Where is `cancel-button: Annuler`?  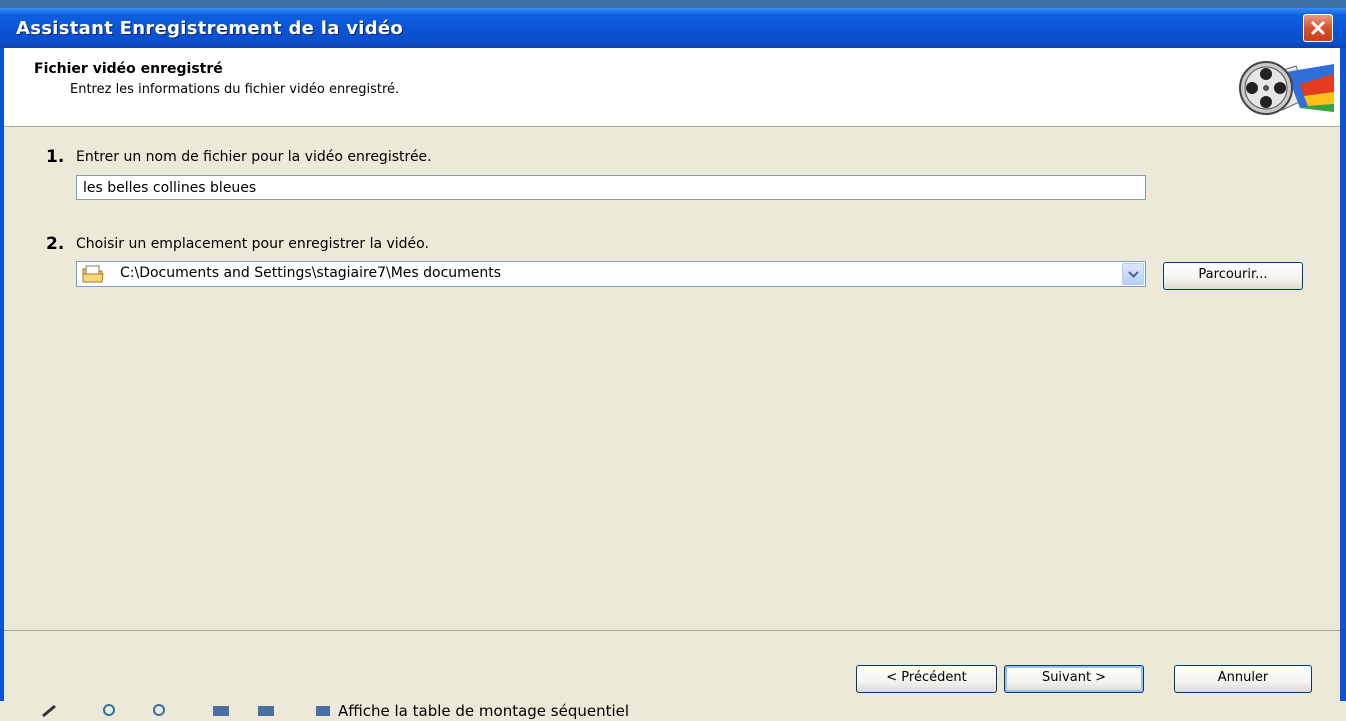 cancel-button: Annuler is located at coordinates (1243, 679).